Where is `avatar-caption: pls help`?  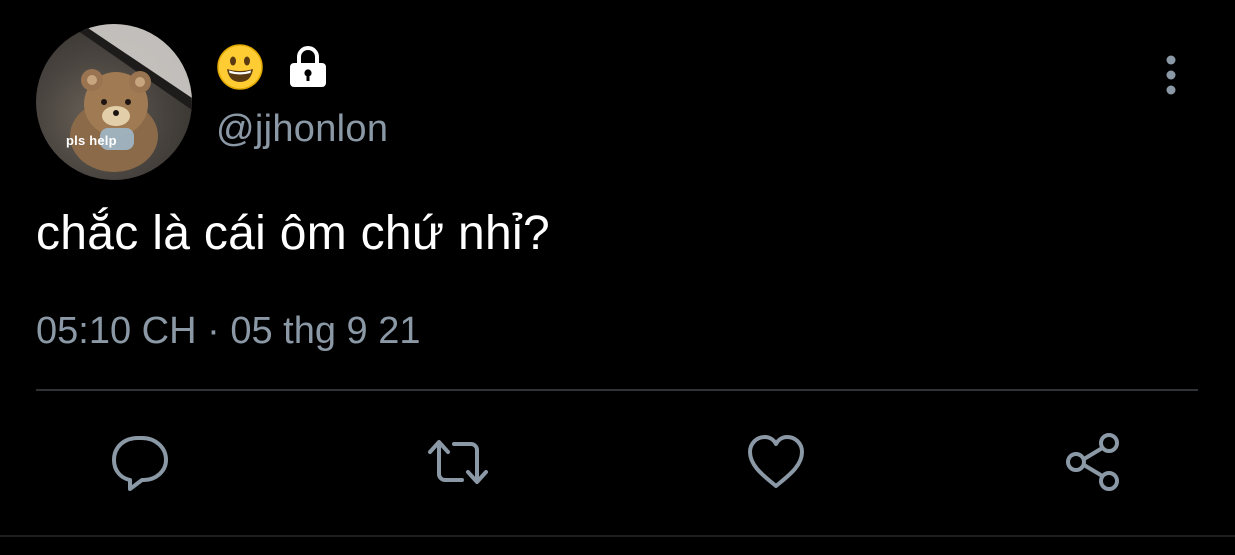 avatar-caption: pls help is located at coordinates (91, 140).